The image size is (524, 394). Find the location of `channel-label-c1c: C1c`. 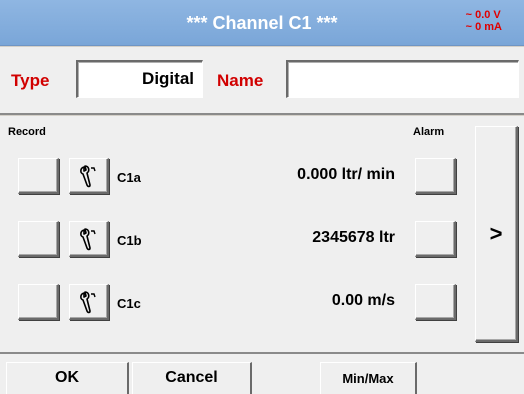

channel-label-c1c: C1c is located at coordinates (129, 303).